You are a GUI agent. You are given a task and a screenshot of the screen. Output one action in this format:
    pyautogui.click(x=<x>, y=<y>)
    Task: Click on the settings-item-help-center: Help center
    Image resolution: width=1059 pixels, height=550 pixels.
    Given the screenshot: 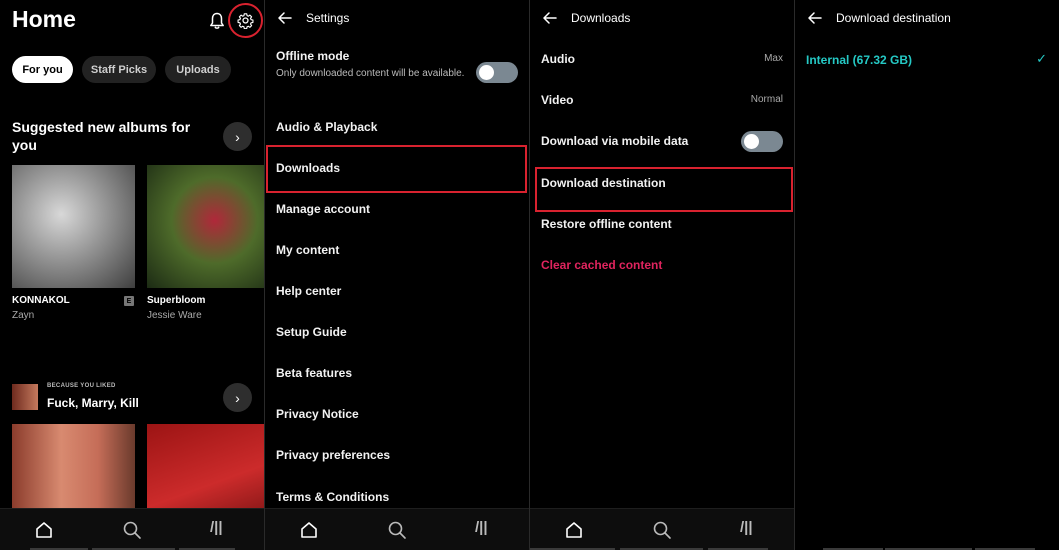 What is the action you would take?
    pyautogui.click(x=308, y=291)
    